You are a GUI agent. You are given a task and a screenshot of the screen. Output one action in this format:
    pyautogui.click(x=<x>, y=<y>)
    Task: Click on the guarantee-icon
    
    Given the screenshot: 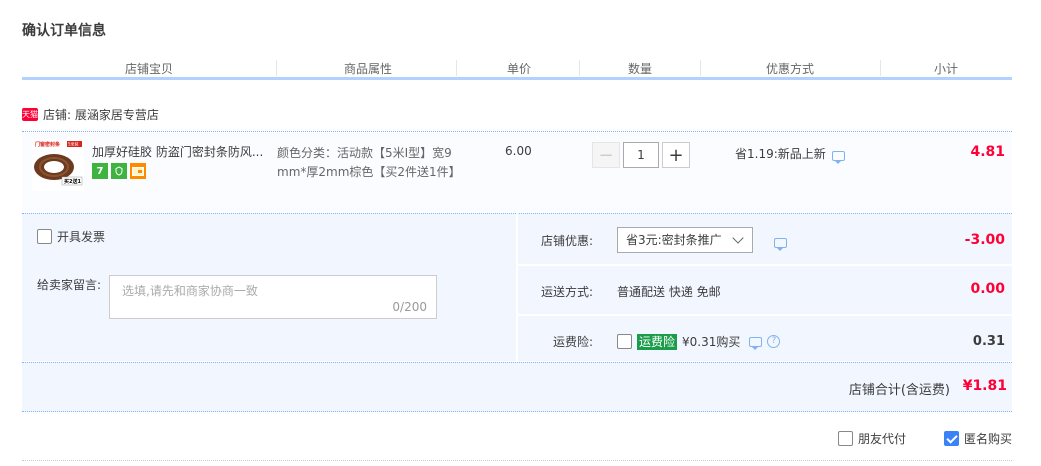 What is the action you would take?
    pyautogui.click(x=119, y=171)
    